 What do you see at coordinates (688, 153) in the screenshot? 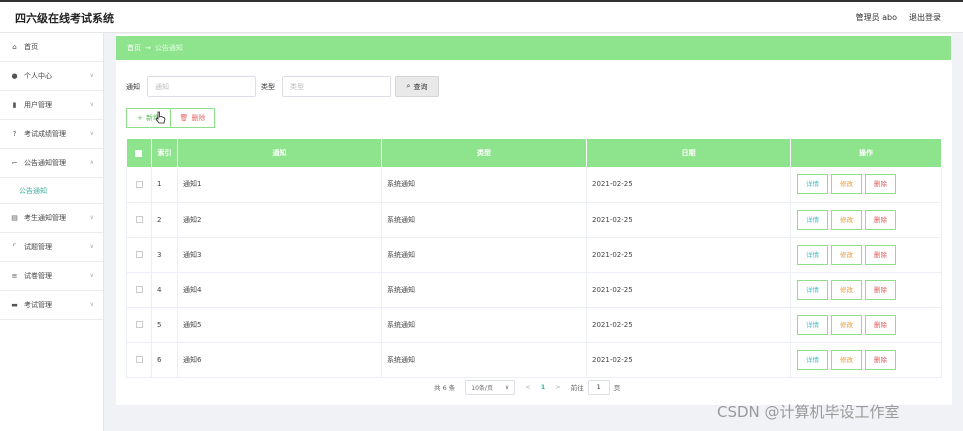
I see `column-header-date: 日期` at bounding box center [688, 153].